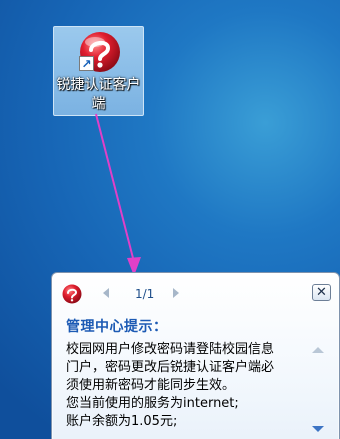  I want to click on close-button: ✕, so click(321, 292).